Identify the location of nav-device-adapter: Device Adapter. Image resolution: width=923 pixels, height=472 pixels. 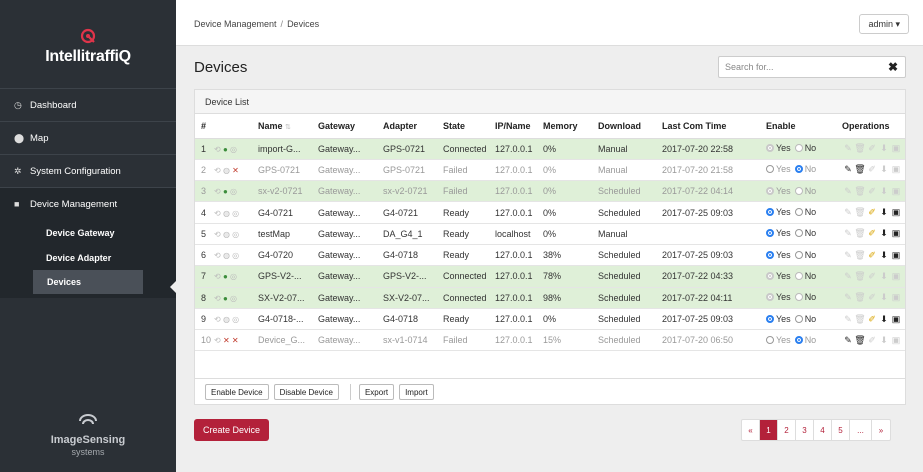
(88, 257).